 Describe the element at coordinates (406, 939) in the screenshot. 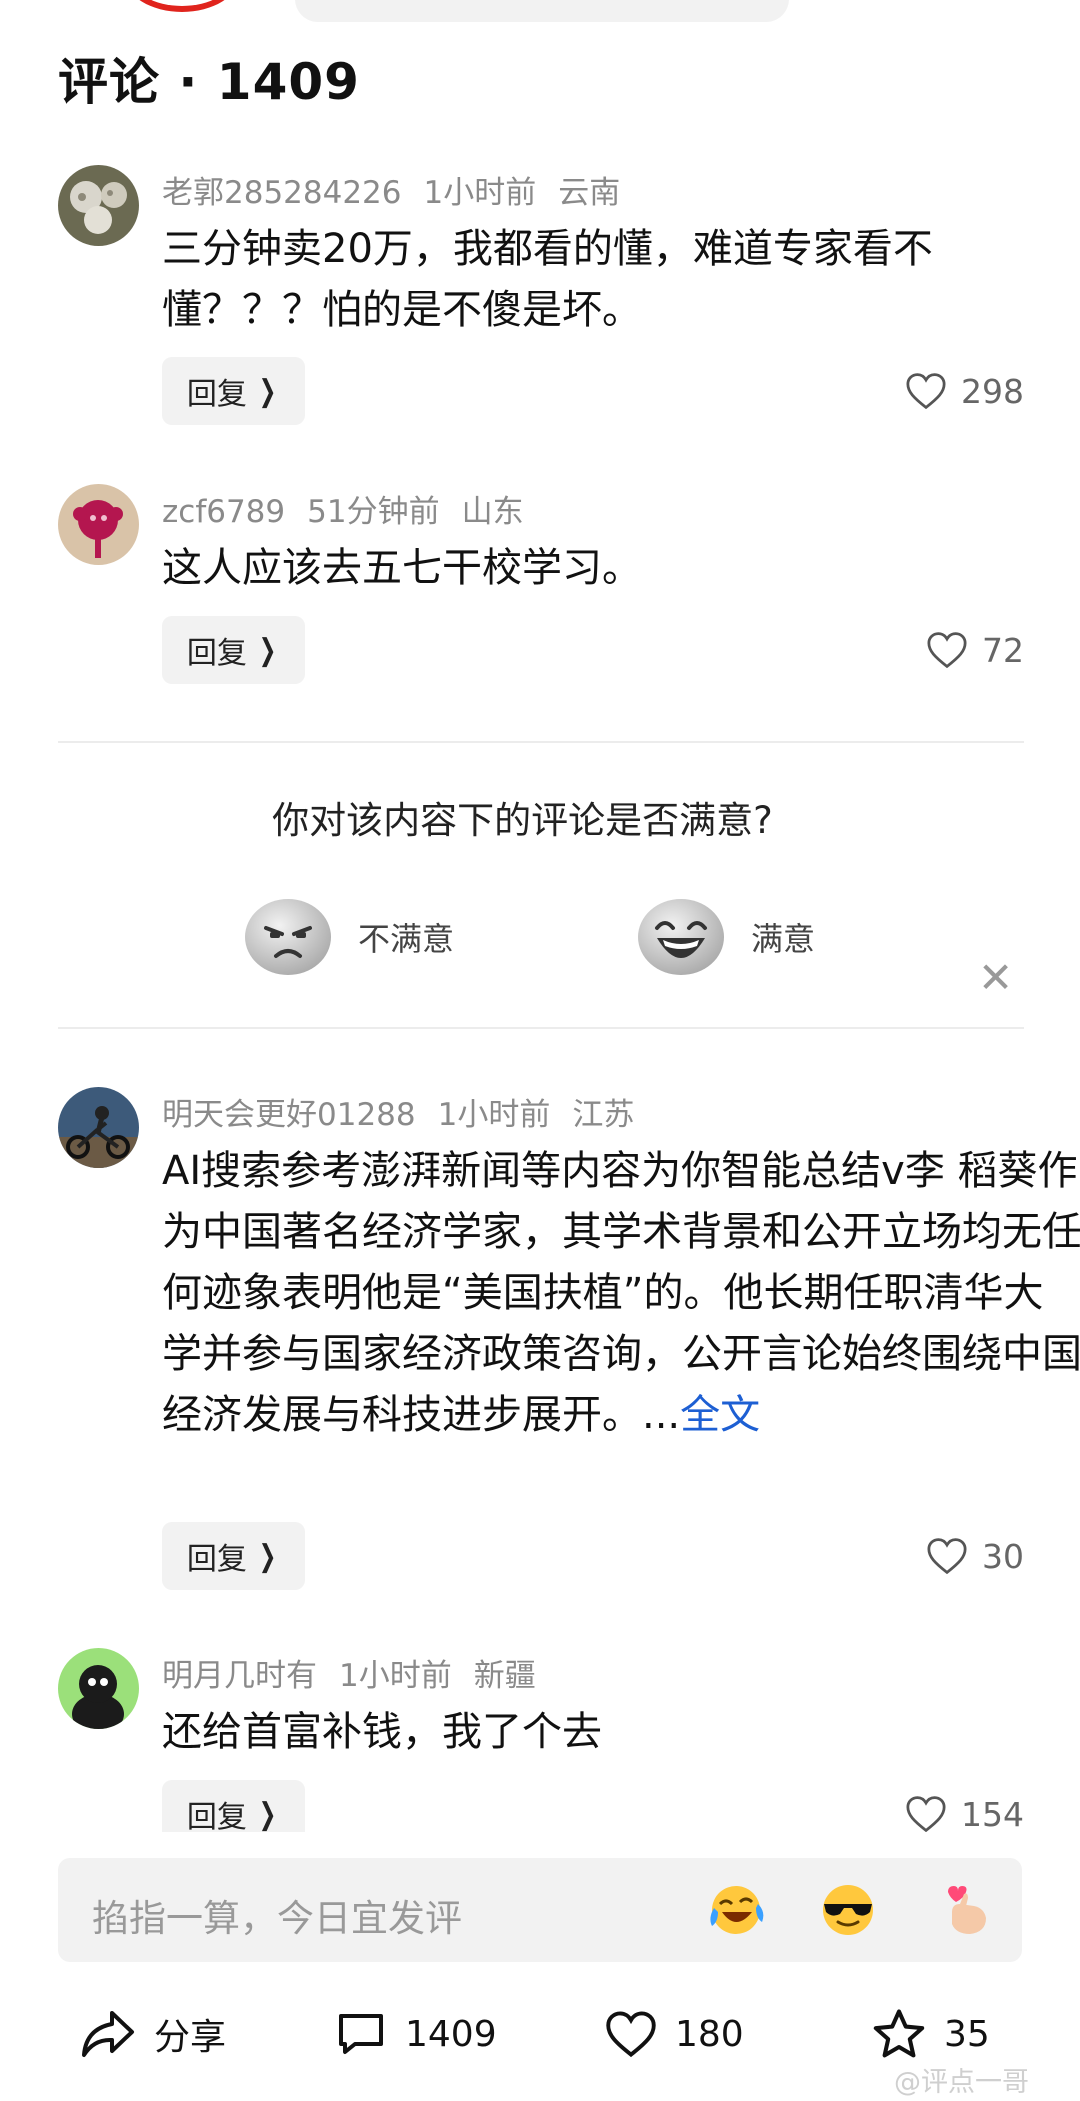

I see `survey-option-label: 不满意` at that location.